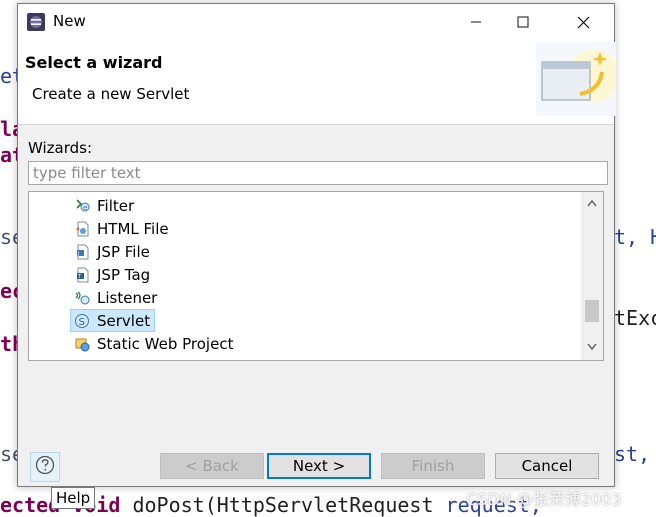 Image resolution: width=656 pixels, height=517 pixels. What do you see at coordinates (318, 173) in the screenshot?
I see `filter-input` at bounding box center [318, 173].